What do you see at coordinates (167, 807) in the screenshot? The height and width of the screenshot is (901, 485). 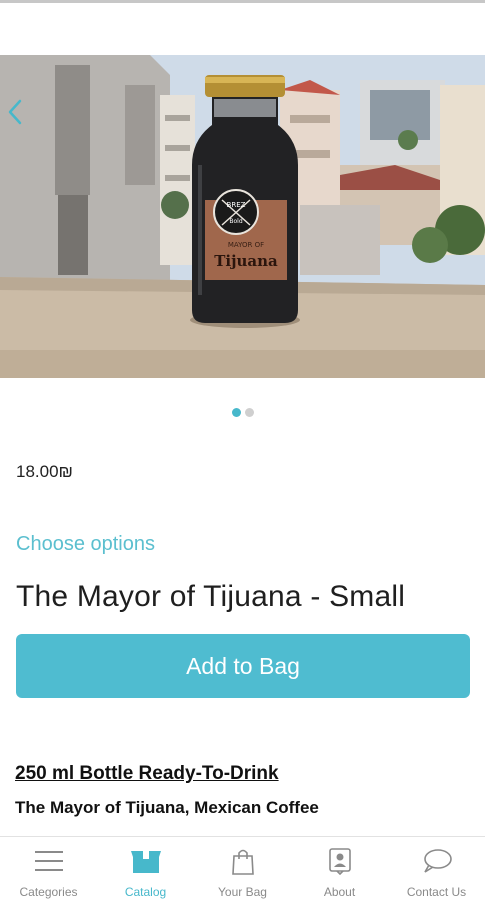 I see `description-subtitle: The Mayor of Tijuana, Mexican Coffee` at bounding box center [167, 807].